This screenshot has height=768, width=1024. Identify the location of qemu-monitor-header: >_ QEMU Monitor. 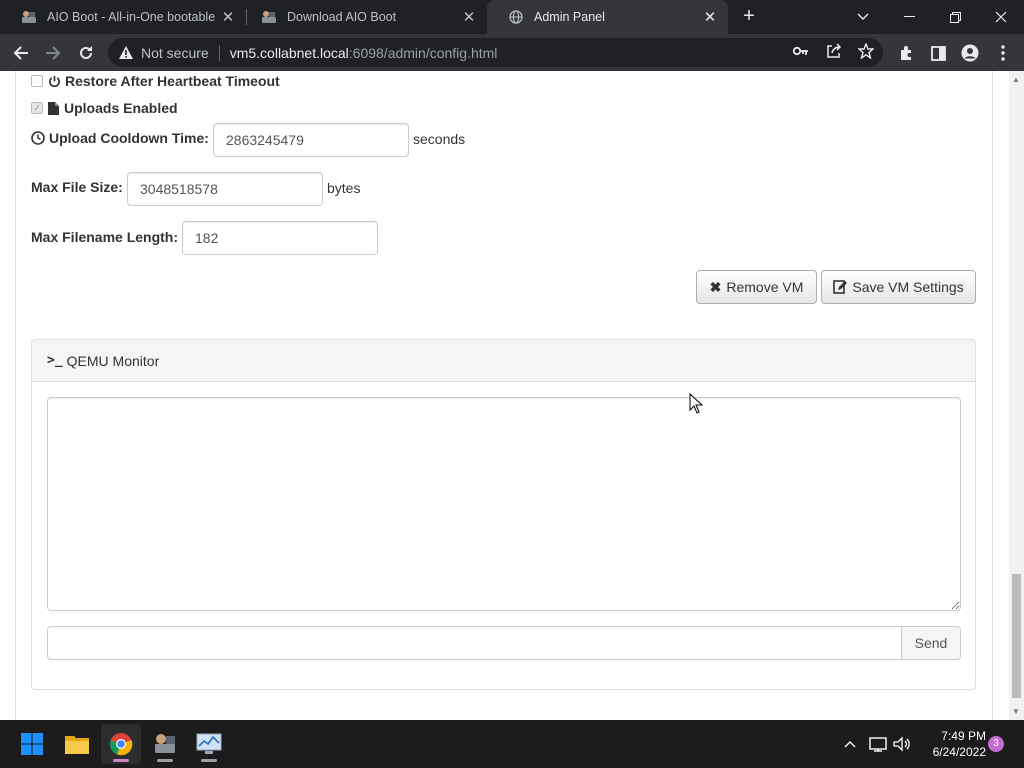
(503, 361).